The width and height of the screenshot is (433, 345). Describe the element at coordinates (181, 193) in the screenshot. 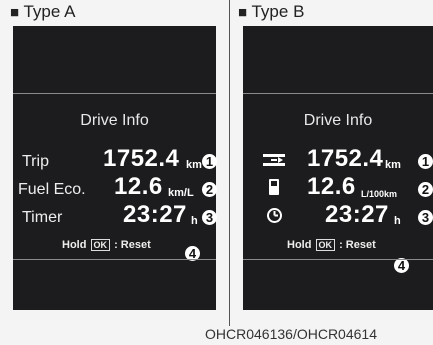

I see `fuel-economy-unit: km/L` at that location.